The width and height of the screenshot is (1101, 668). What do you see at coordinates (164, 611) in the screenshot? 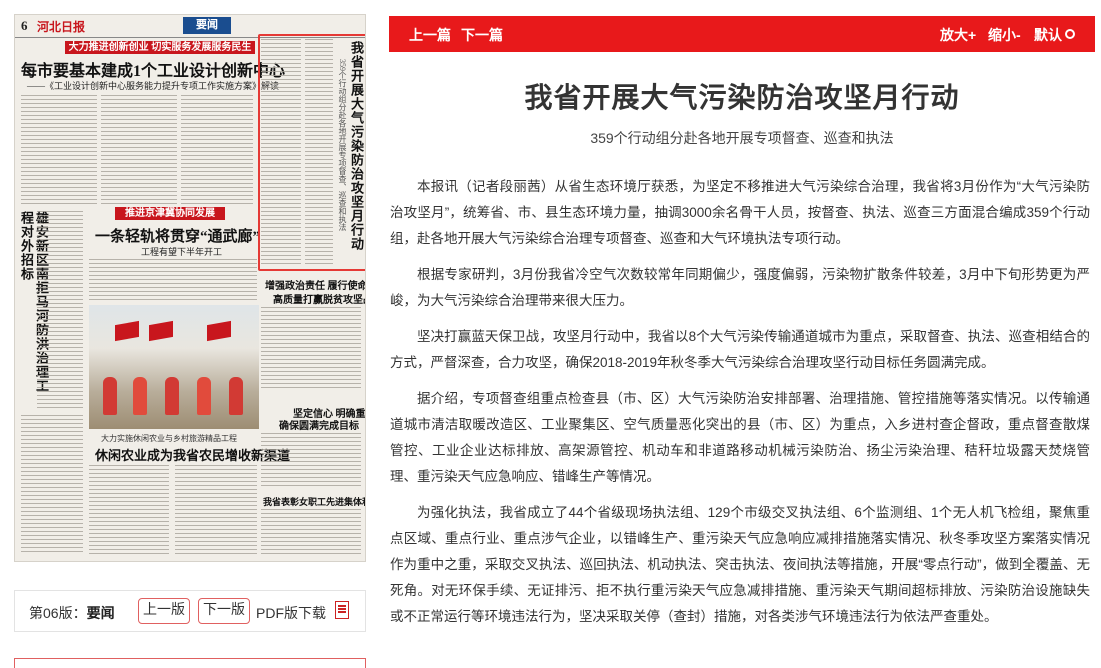
I see `prev-page-button: 上一版` at bounding box center [164, 611].